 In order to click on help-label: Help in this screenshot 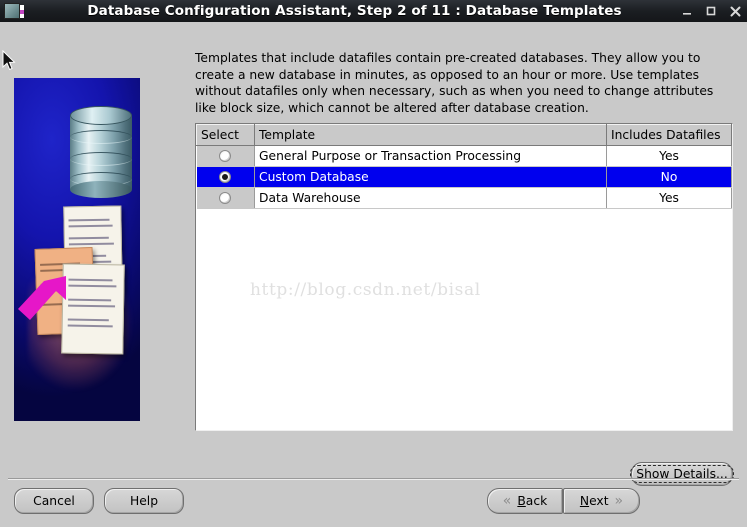, I will do `click(144, 501)`.